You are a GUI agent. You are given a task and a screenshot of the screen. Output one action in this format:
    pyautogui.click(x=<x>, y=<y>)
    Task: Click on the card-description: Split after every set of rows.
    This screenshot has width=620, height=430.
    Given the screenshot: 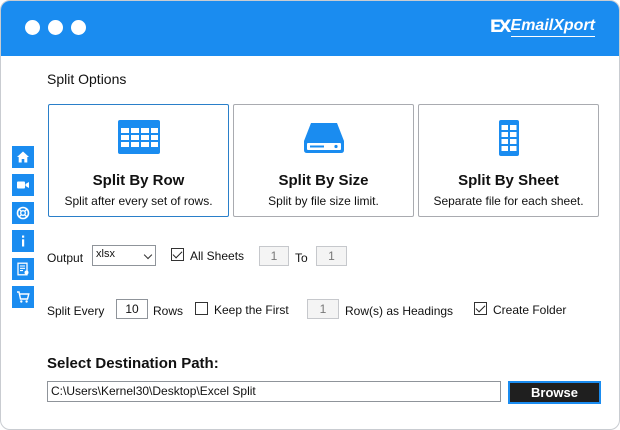 What is the action you would take?
    pyautogui.click(x=138, y=201)
    